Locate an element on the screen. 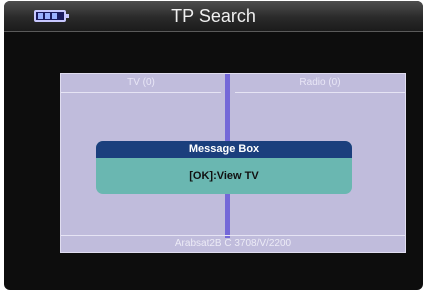 Image resolution: width=429 pixels, height=298 pixels. title-bar: TP Search is located at coordinates (213, 16).